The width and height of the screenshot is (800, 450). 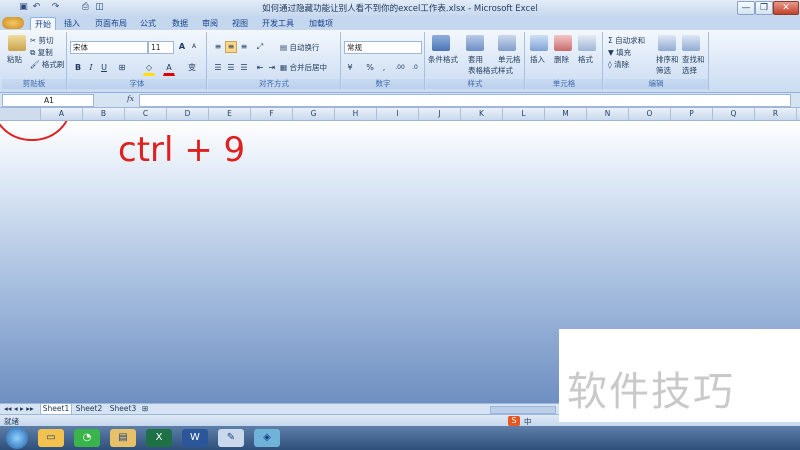 What do you see at coordinates (585, 59) in the screenshot?
I see `format-cells-button: 格式` at bounding box center [585, 59].